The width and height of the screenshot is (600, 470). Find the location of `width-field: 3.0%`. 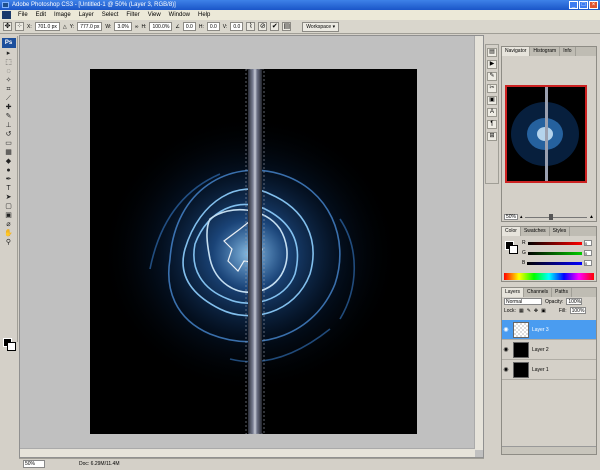

width-field: 3.0% is located at coordinates (123, 26).